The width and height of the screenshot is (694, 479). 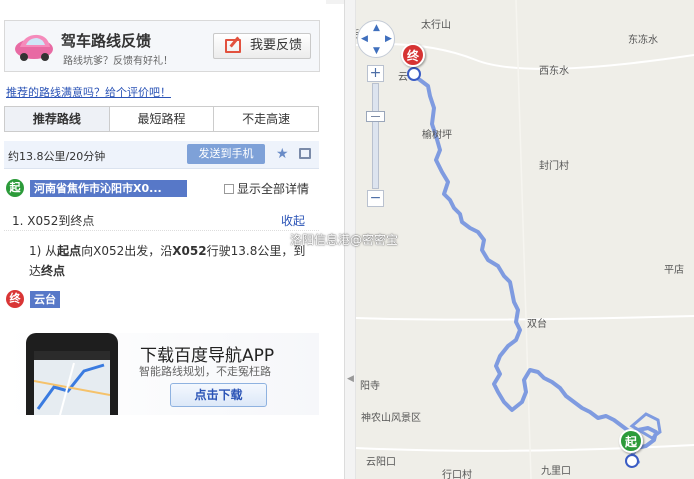 I want to click on map-label: 九里口, so click(x=556, y=471).